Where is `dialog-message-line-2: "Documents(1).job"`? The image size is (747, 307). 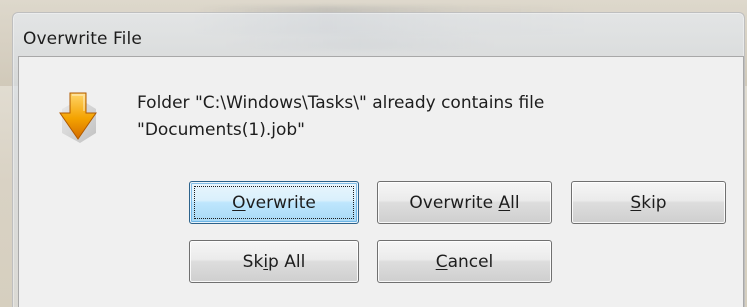
dialog-message-line-2: "Documents(1).job" is located at coordinates (221, 130).